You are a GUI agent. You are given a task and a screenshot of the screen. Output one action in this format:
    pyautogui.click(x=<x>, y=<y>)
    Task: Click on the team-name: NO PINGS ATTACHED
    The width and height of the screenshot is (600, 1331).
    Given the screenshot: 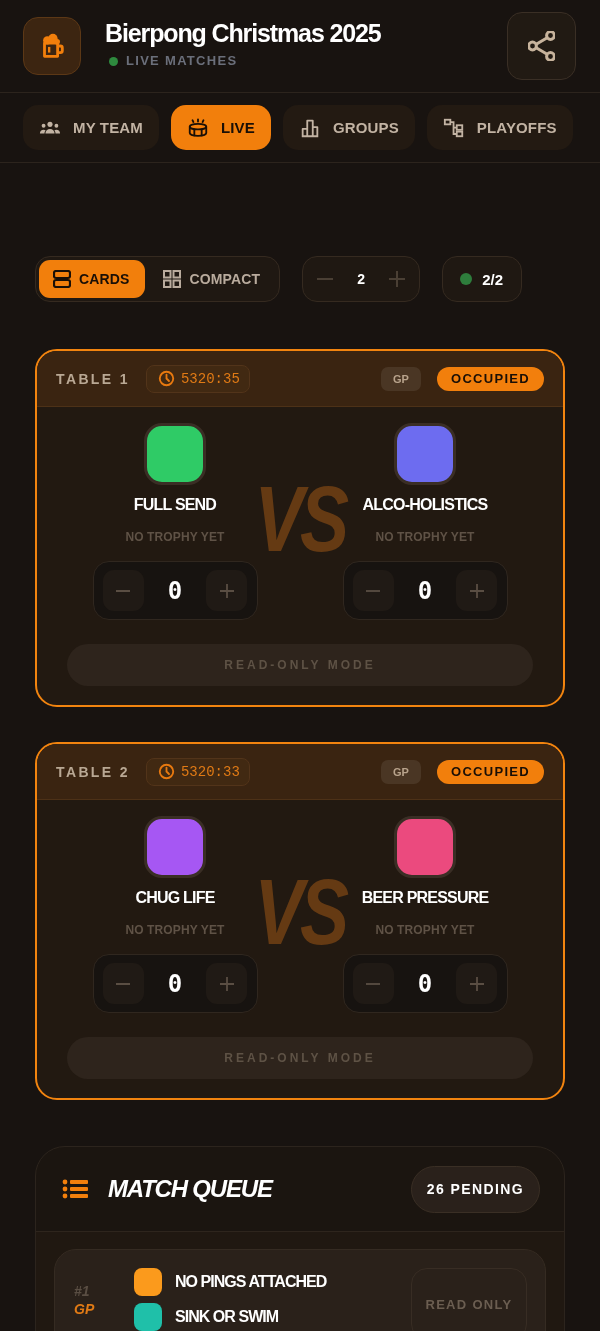 What is the action you would take?
    pyautogui.click(x=251, y=1282)
    